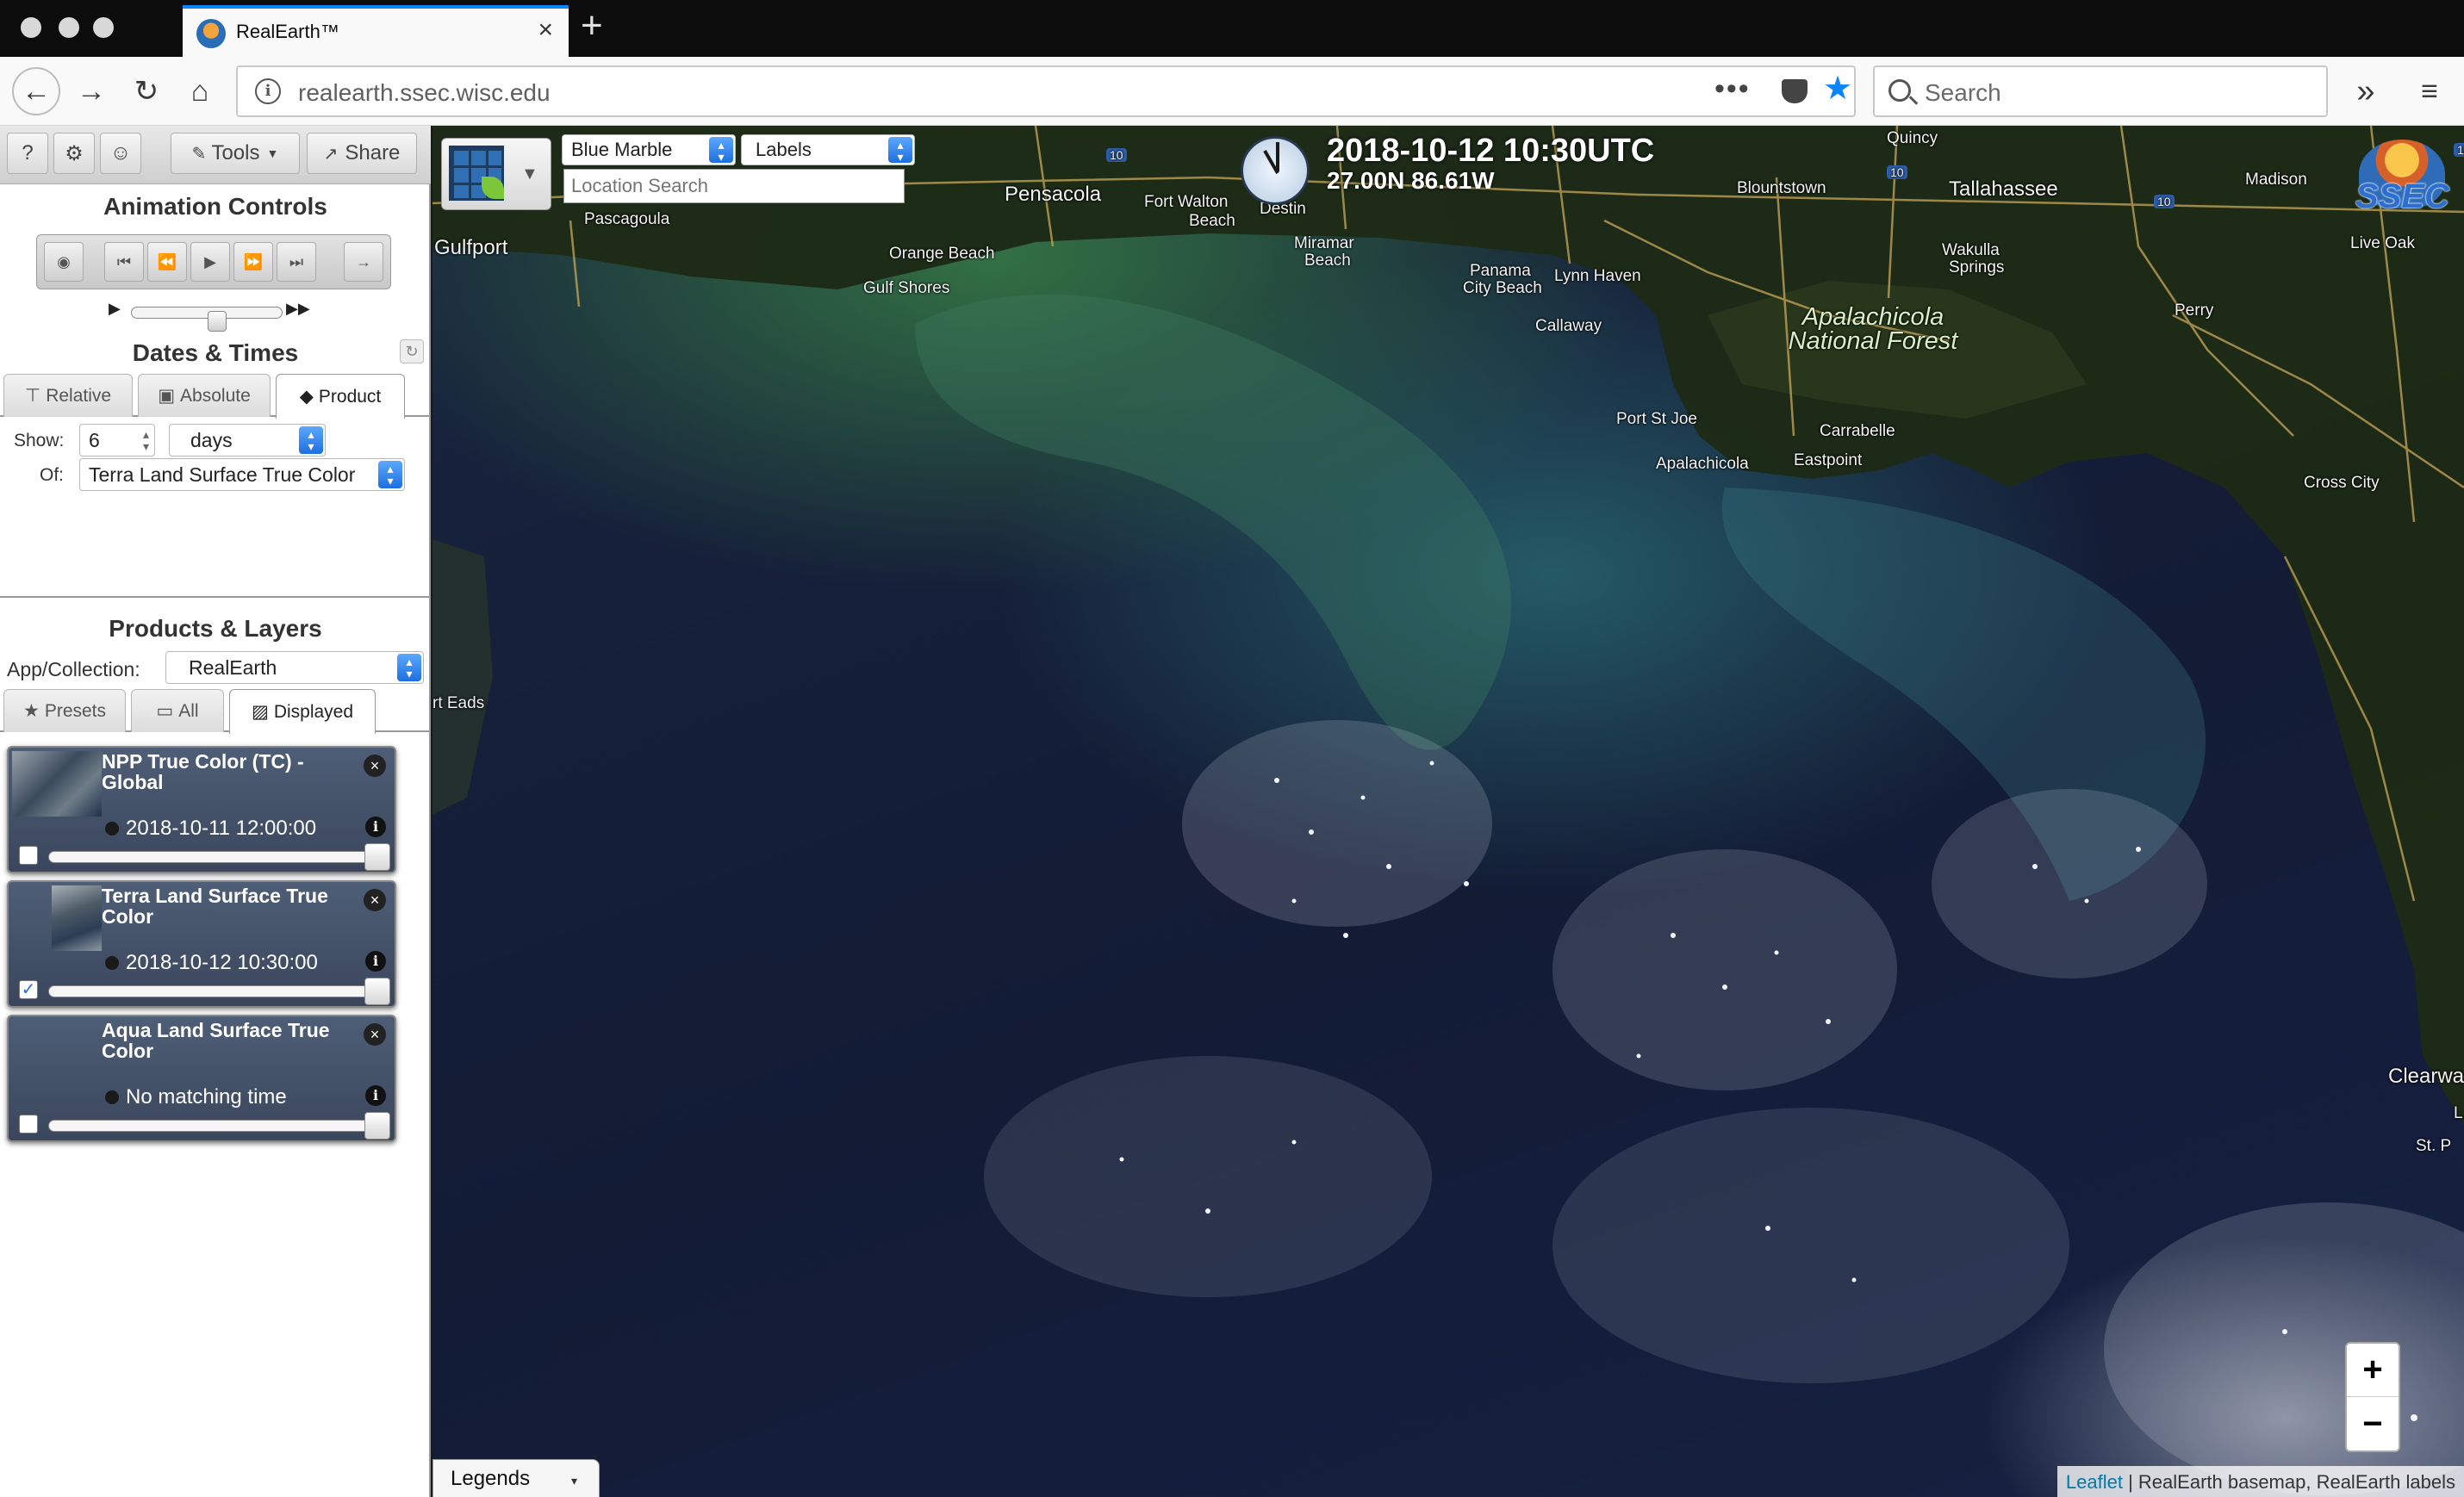 Image resolution: width=2464 pixels, height=1497 pixels. Describe the element at coordinates (575, 1481) in the screenshot. I see `chevron-down-icon: ▾` at that location.